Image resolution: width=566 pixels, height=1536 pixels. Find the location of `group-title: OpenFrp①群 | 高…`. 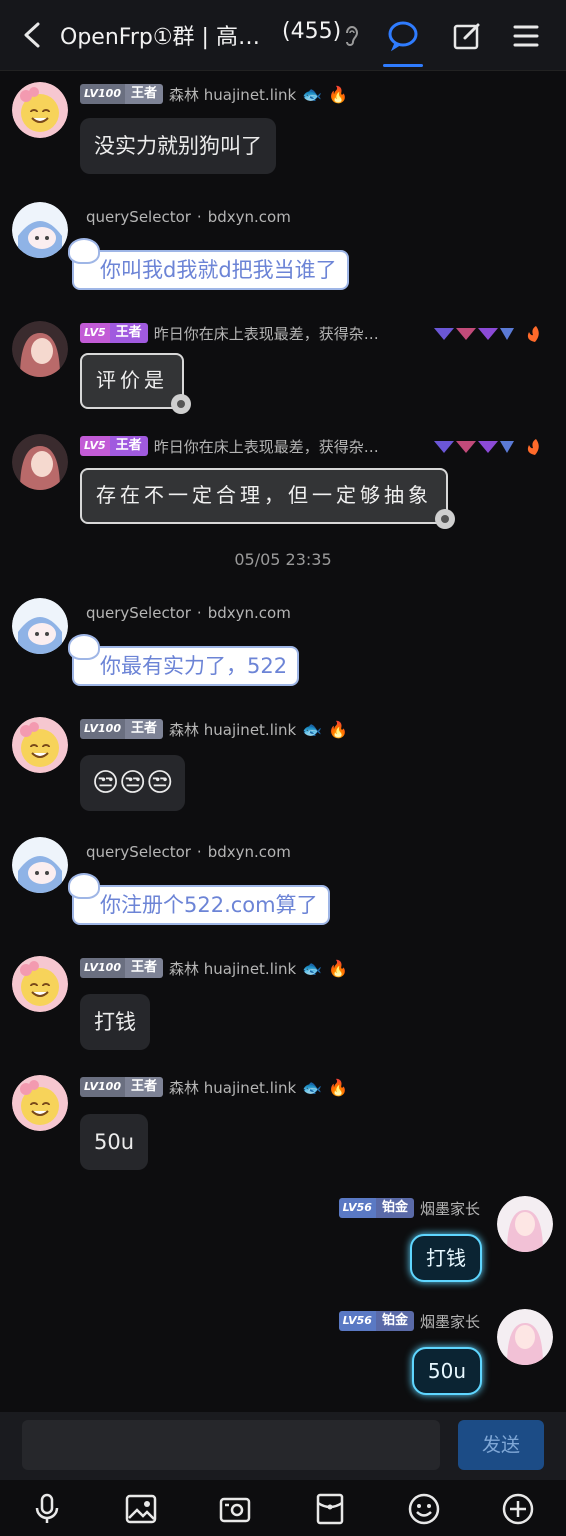

group-title: OpenFrp①群 | 高… is located at coordinates (160, 35).